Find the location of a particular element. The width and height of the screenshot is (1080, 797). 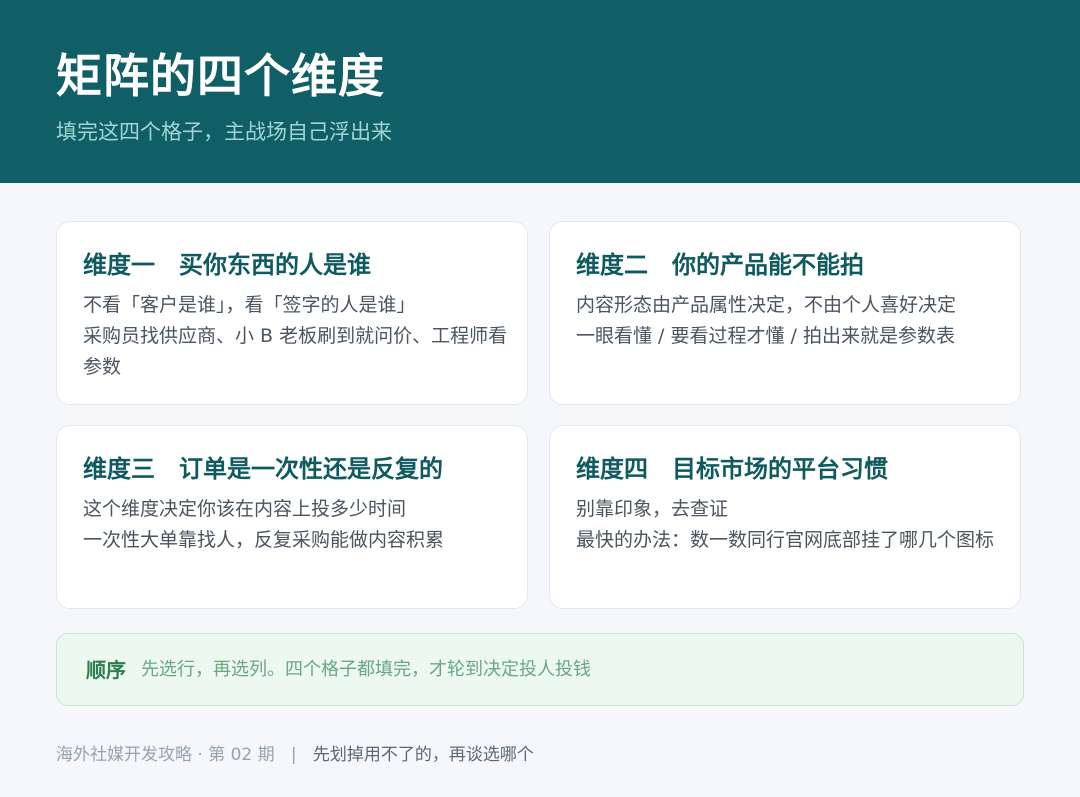

card-line: 内容形态由产品属性决定，不由个人喜好决定 is located at coordinates (766, 305).